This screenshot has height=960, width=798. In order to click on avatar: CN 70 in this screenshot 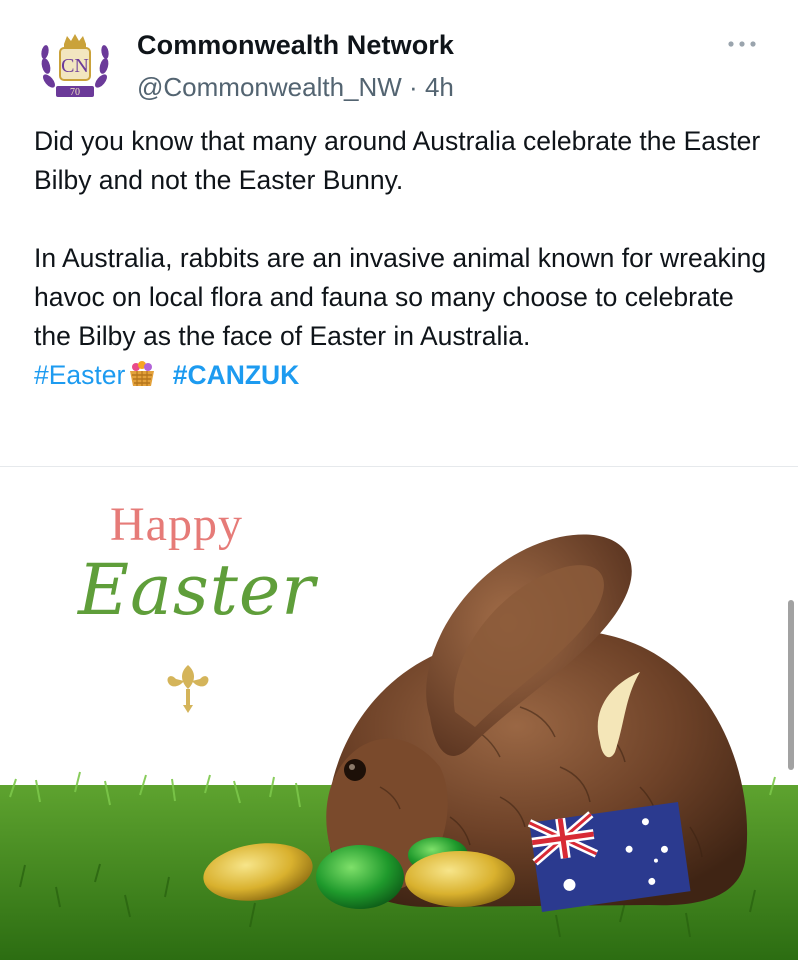, I will do `click(75, 67)`.